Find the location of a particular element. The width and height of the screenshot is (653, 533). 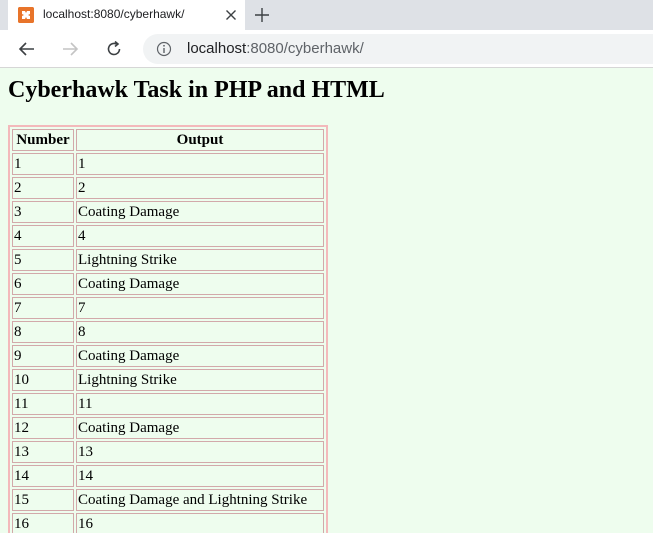

output-cell: 8 is located at coordinates (200, 332).